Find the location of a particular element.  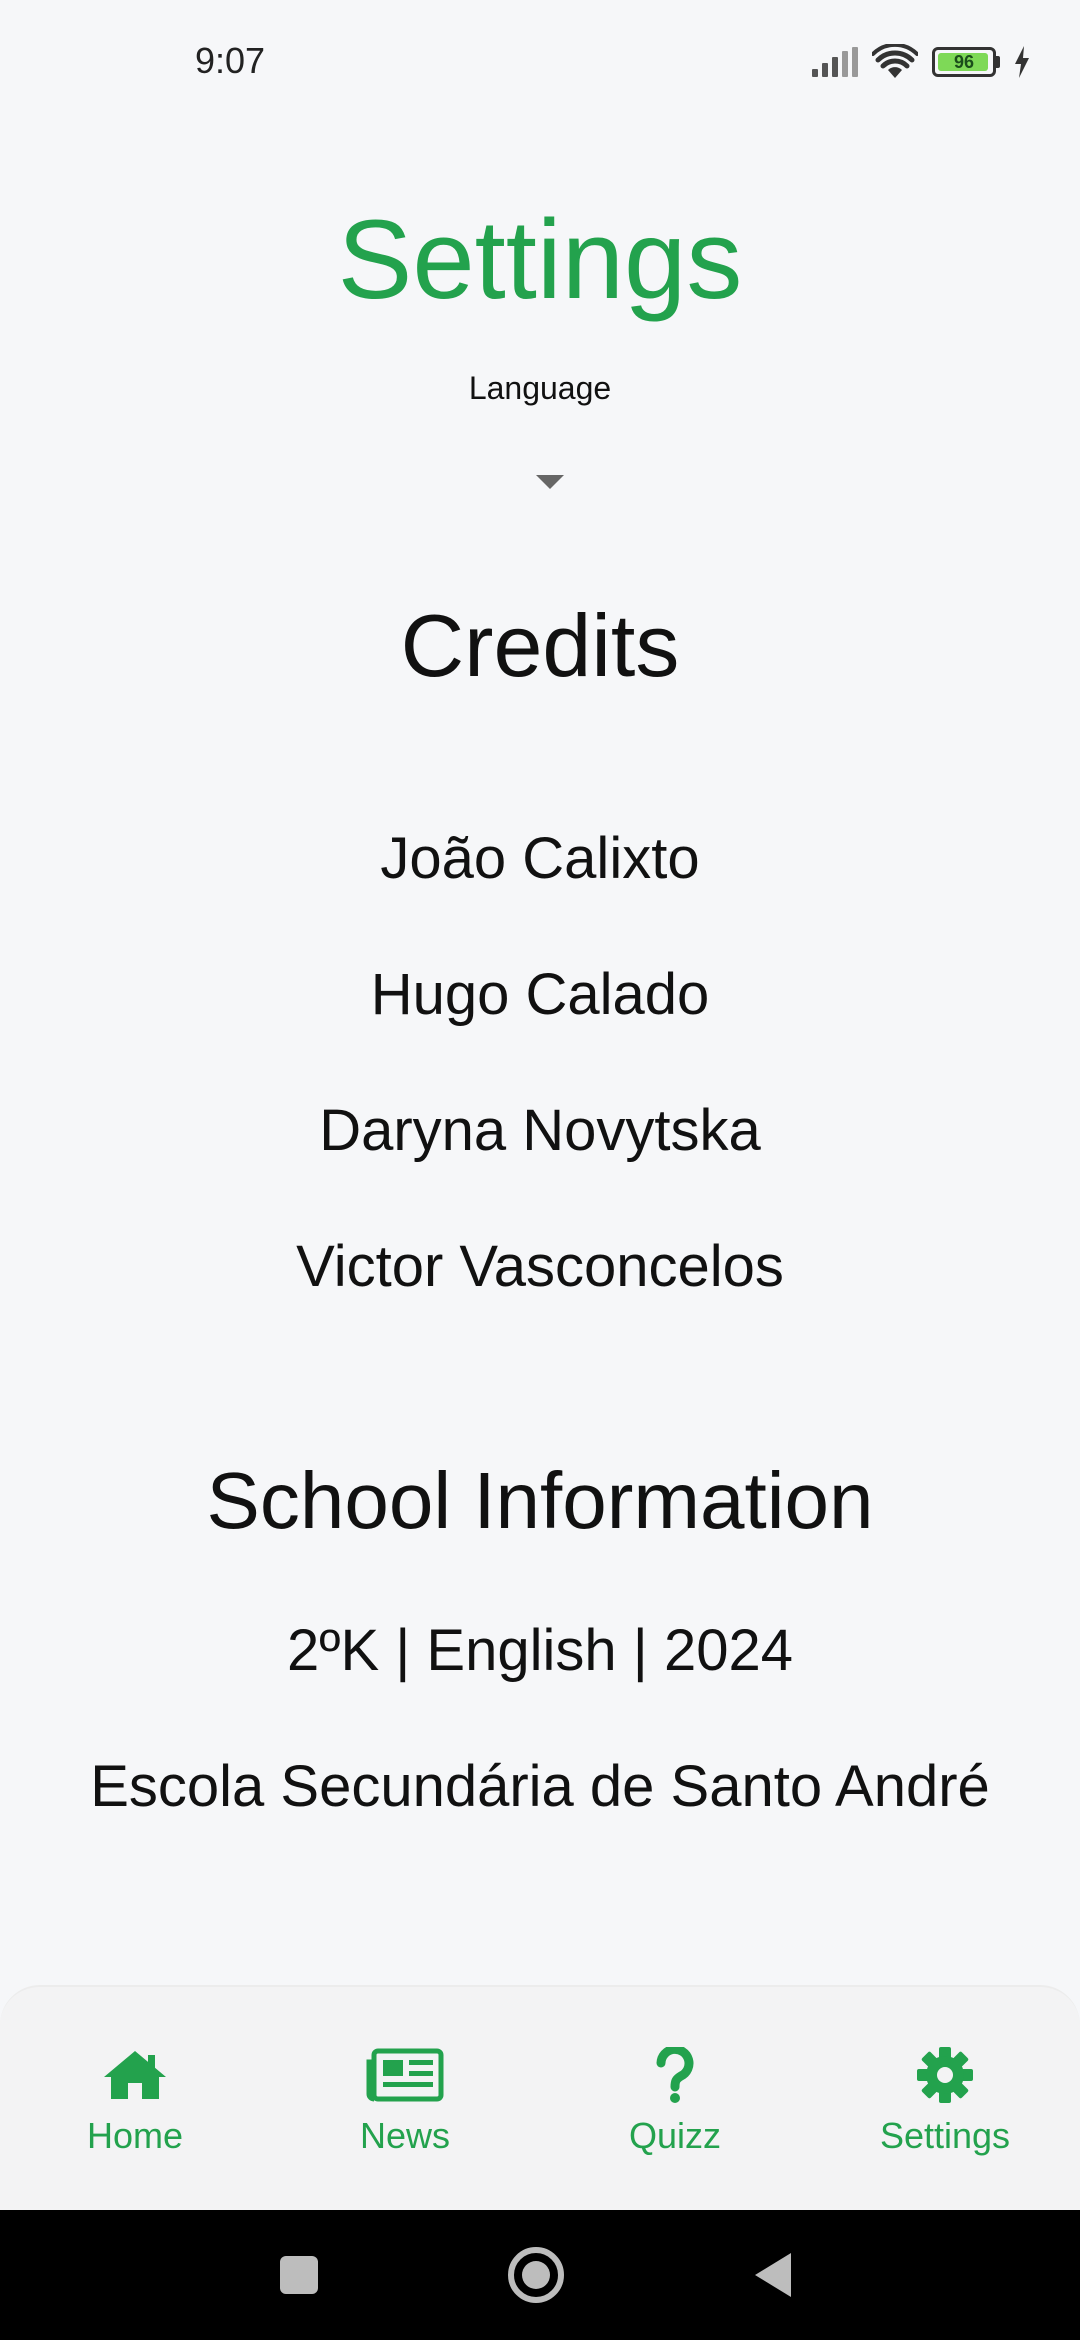

status-icons: 96 is located at coordinates (921, 62).